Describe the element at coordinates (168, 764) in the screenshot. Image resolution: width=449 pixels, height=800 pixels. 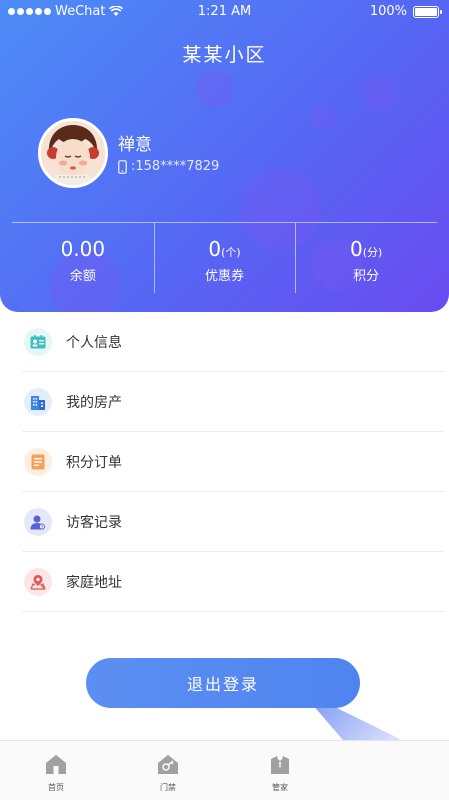
I see `key-house-icon` at that location.